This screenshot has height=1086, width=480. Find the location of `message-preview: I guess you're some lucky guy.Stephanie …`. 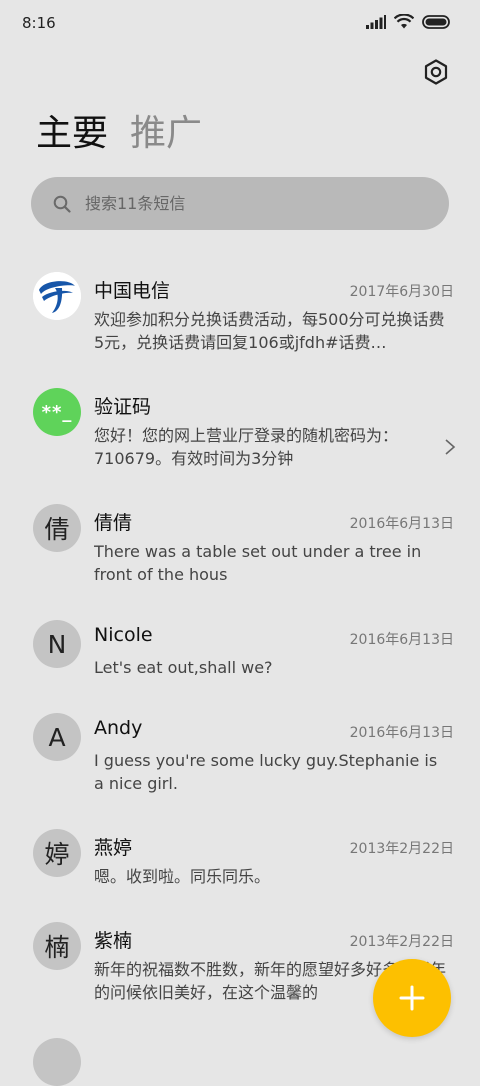

message-preview: I guess you're some lucky guy.Stephanie … is located at coordinates (266, 772).